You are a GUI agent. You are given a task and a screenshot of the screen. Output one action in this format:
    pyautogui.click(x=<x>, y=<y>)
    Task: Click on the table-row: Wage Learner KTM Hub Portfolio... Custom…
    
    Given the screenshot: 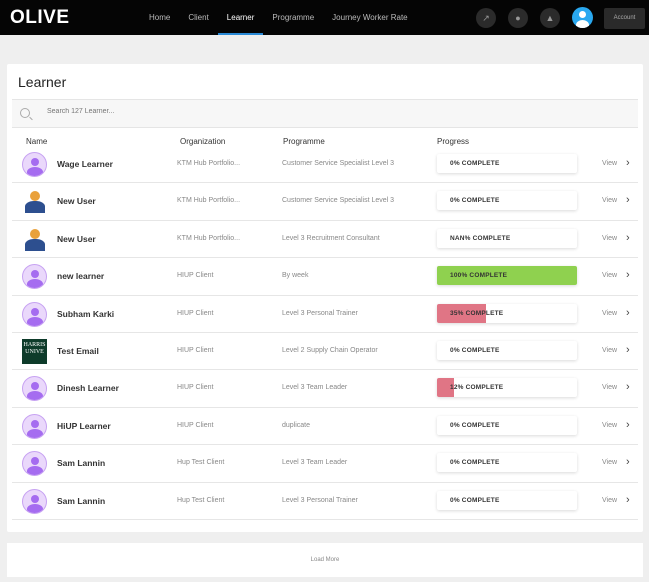 What is the action you would take?
    pyautogui.click(x=325, y=165)
    